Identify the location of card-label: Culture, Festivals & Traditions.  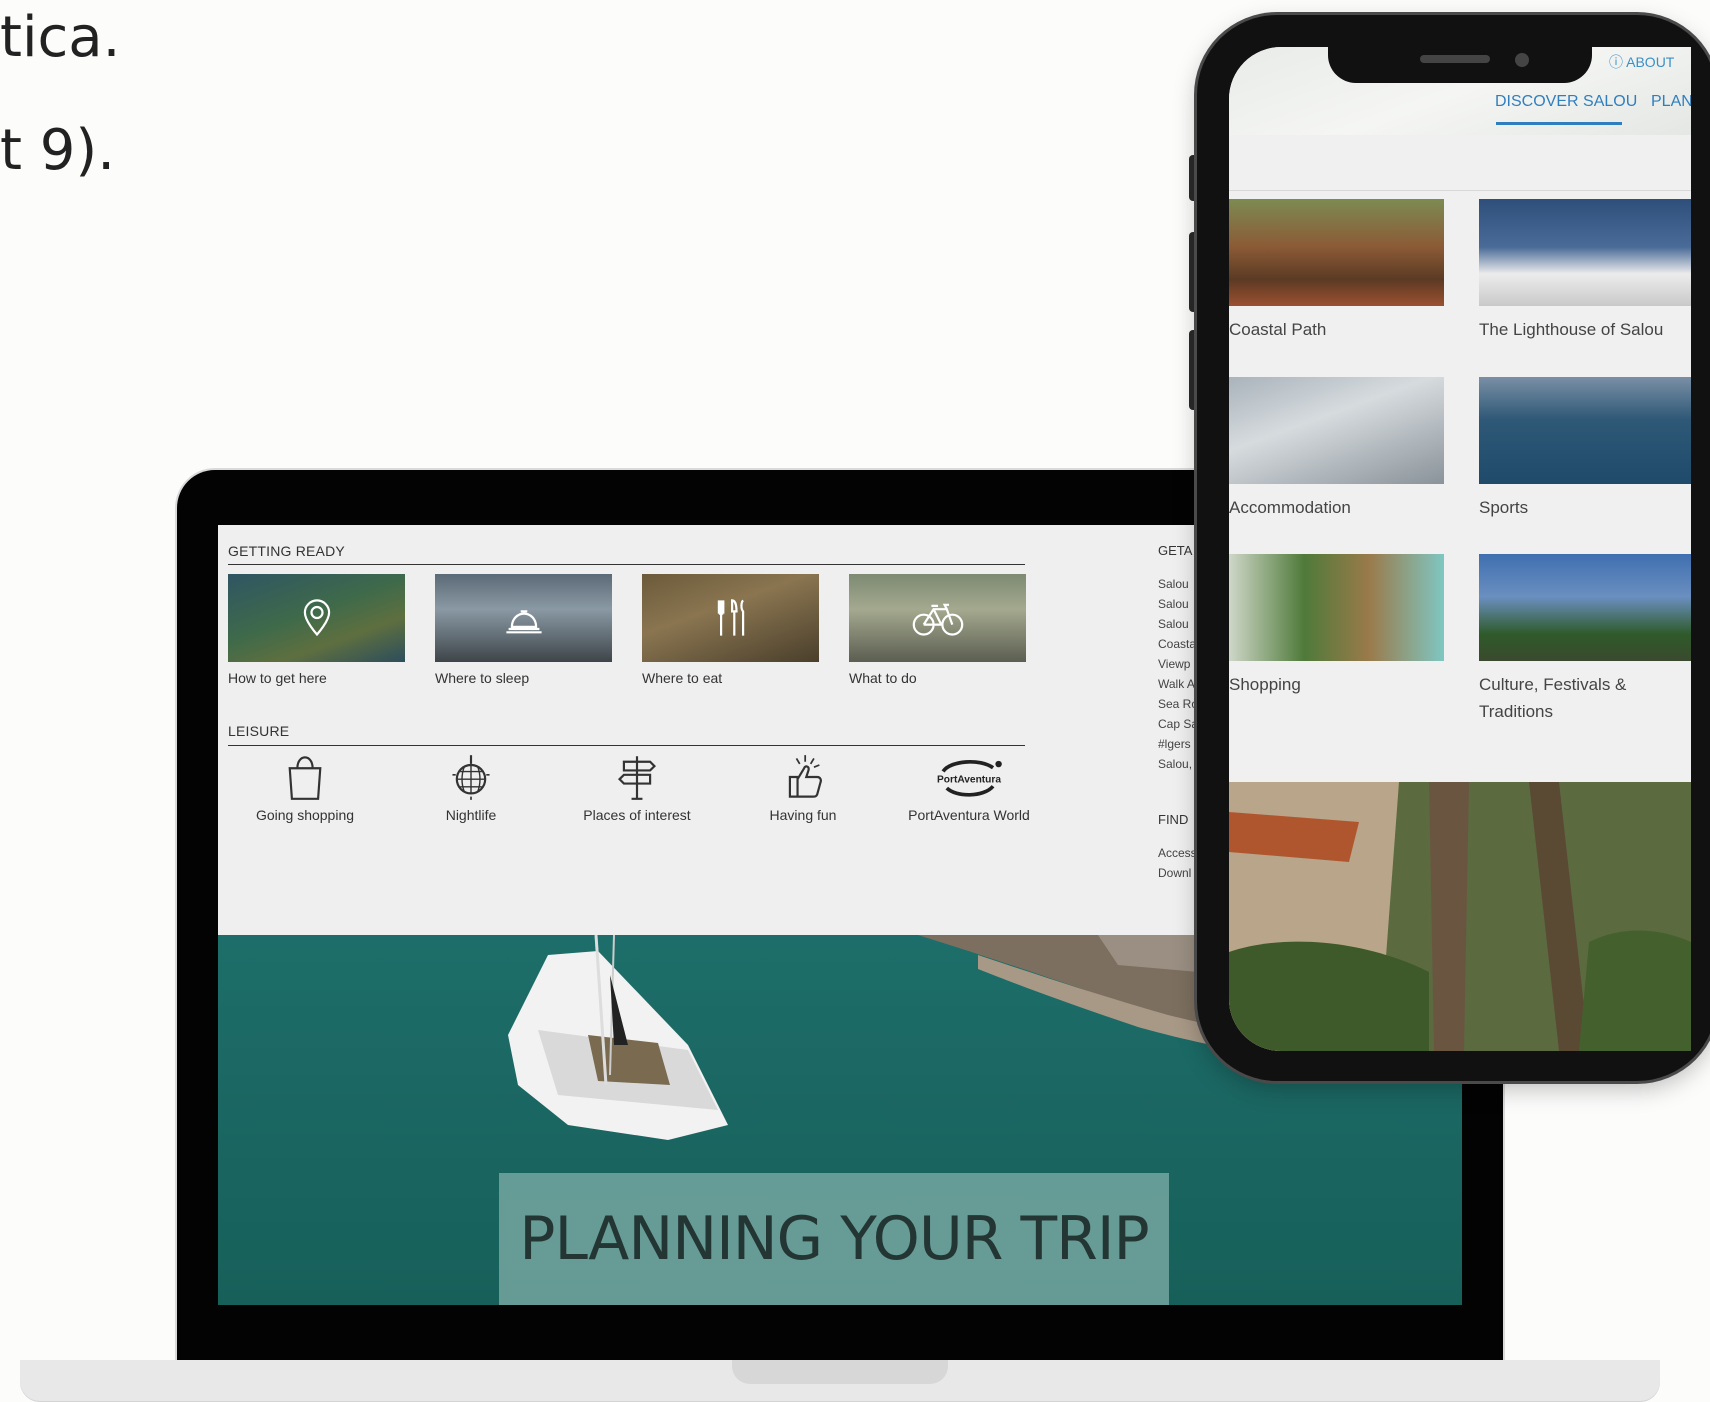
(1553, 698).